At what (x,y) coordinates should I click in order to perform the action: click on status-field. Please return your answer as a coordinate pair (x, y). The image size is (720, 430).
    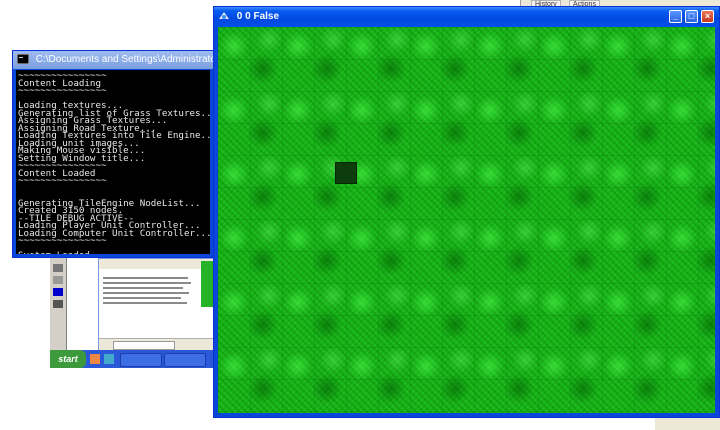
    Looking at the image, I should click on (144, 345).